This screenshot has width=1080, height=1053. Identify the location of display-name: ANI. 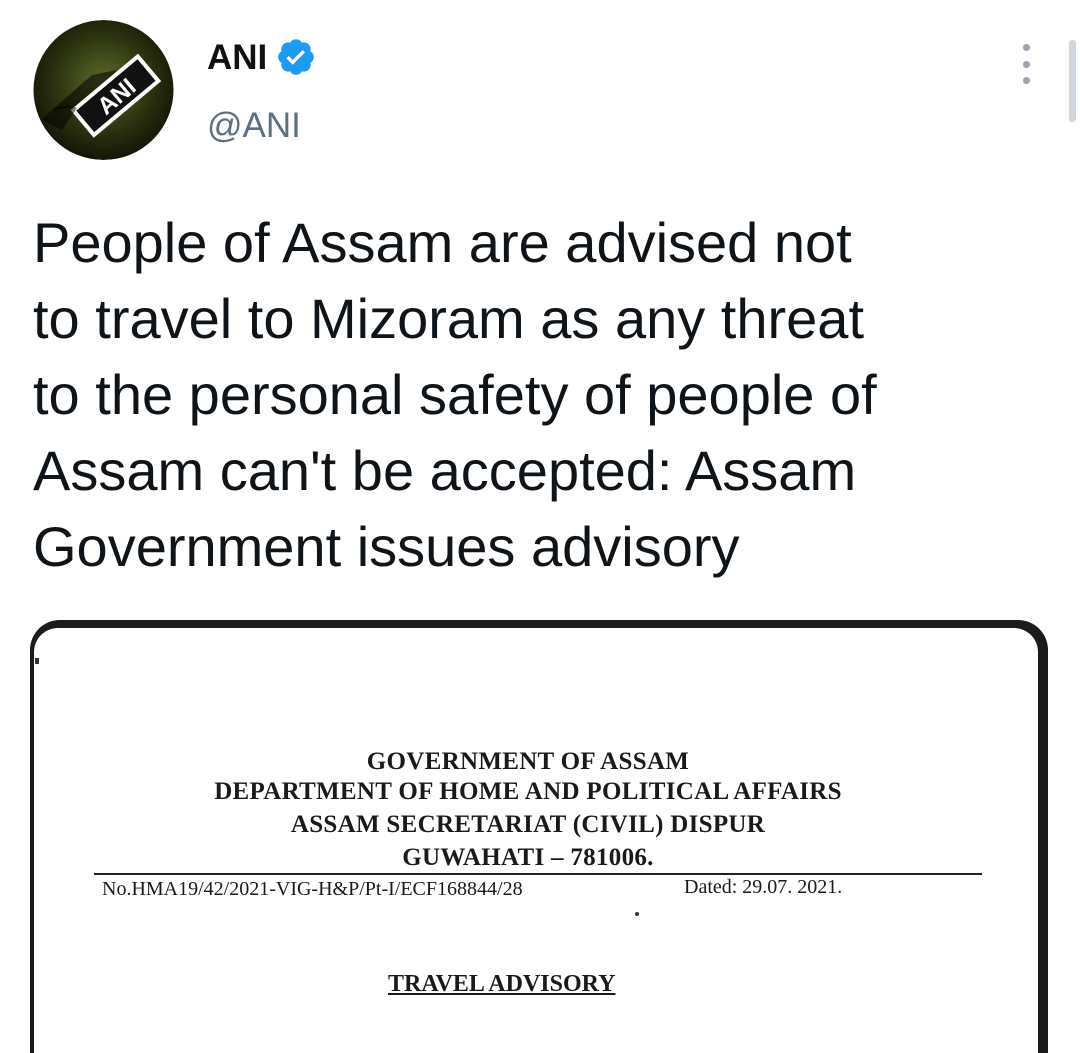
(261, 57).